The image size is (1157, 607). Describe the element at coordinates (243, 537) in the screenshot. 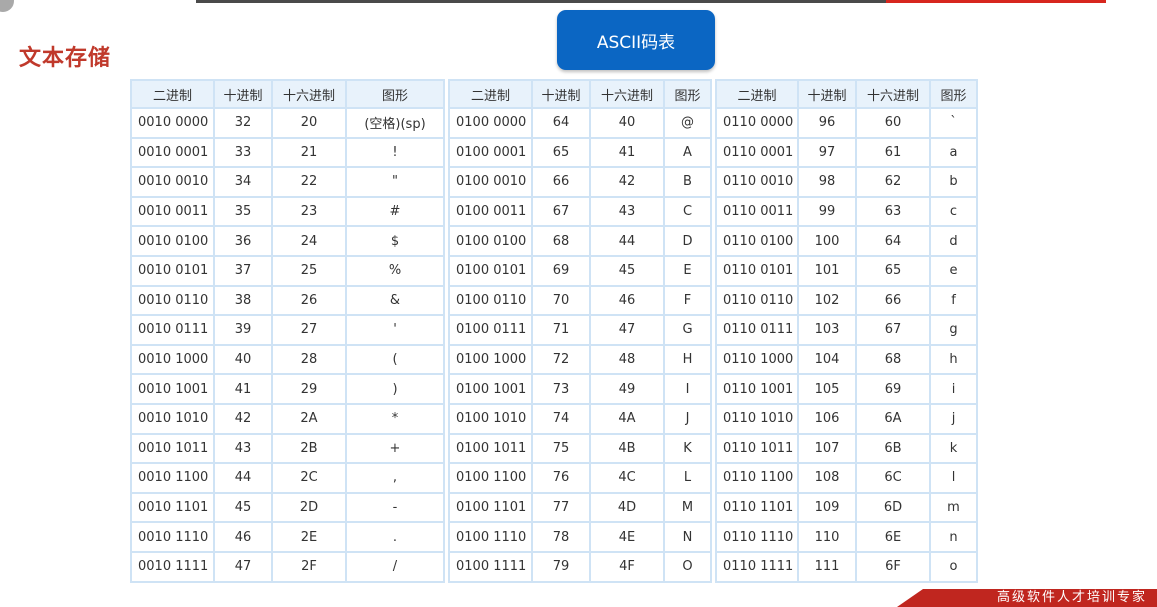

I see `cell-decimal: 46` at that location.